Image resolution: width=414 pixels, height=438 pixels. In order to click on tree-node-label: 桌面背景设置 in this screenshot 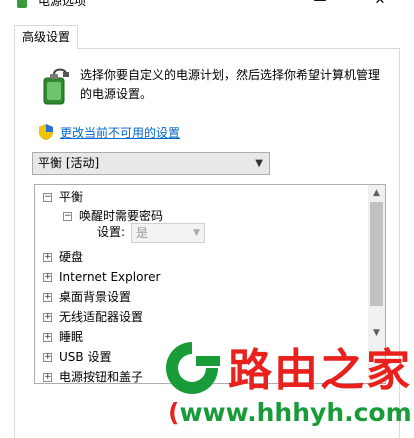, I will do `click(95, 297)`.